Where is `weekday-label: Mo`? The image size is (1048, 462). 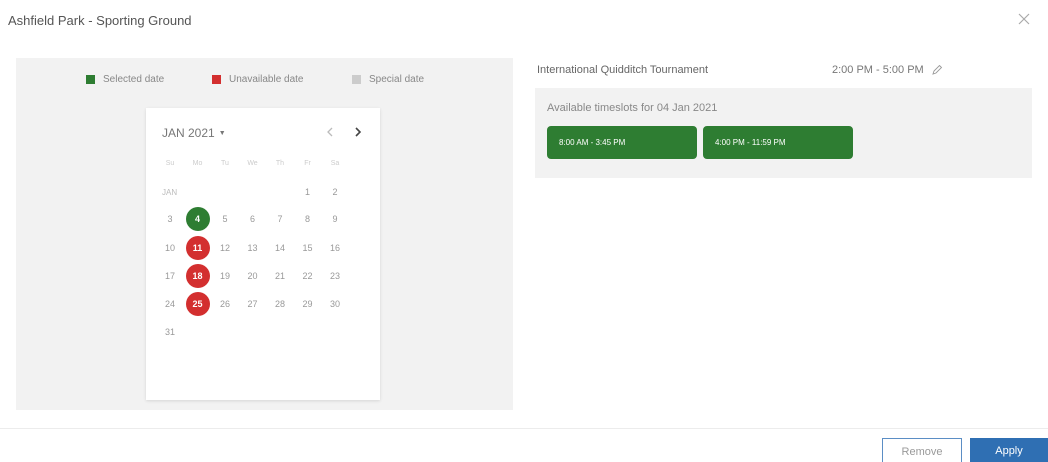
weekday-label: Mo is located at coordinates (197, 163).